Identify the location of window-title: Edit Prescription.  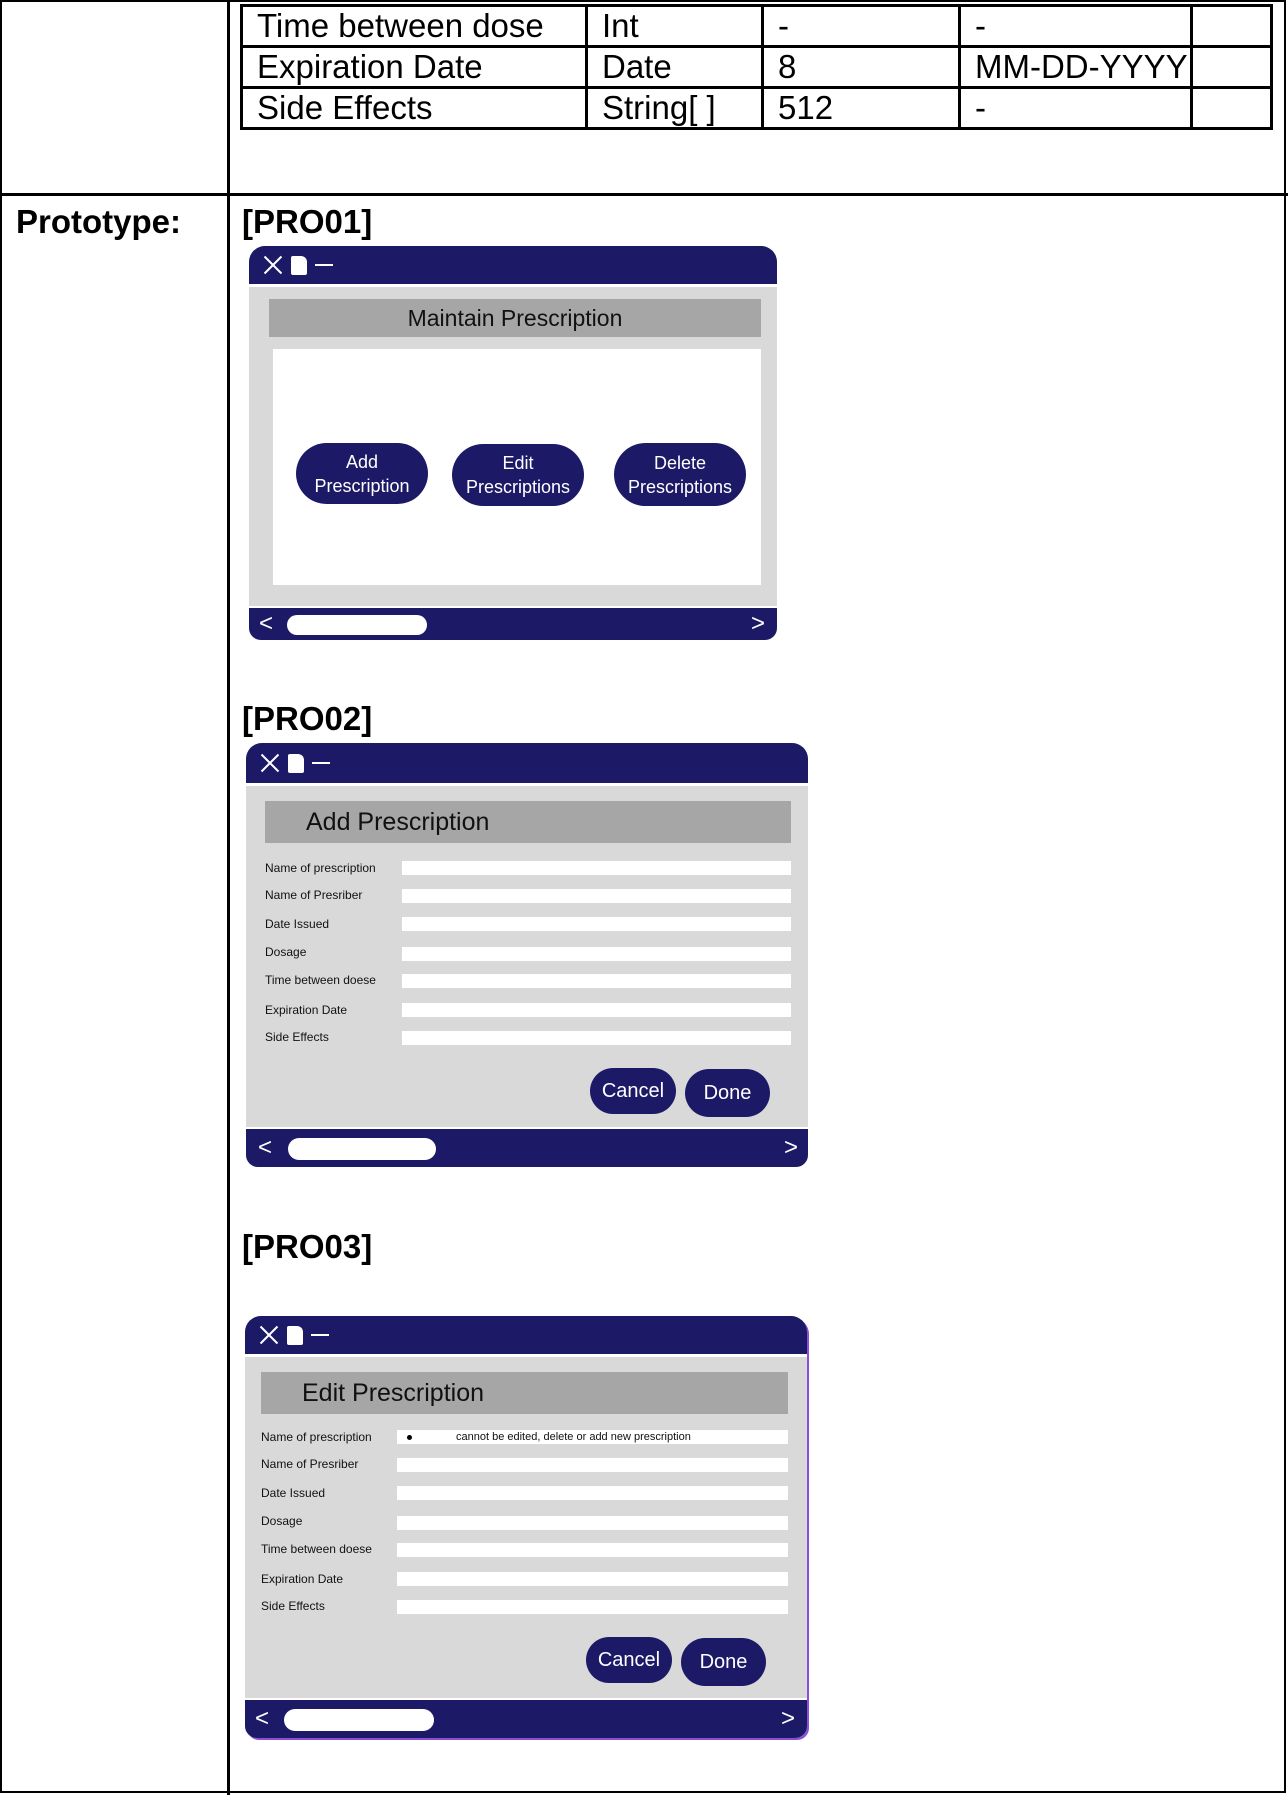
(393, 1392).